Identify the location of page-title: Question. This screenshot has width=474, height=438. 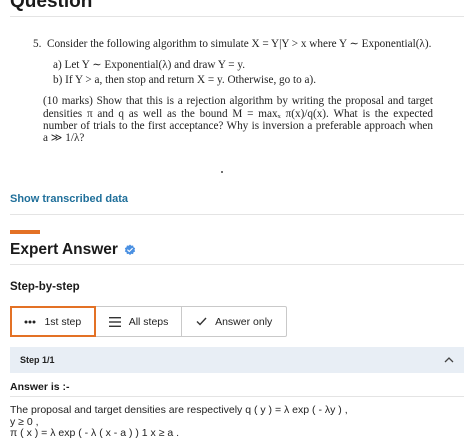
(51, 6).